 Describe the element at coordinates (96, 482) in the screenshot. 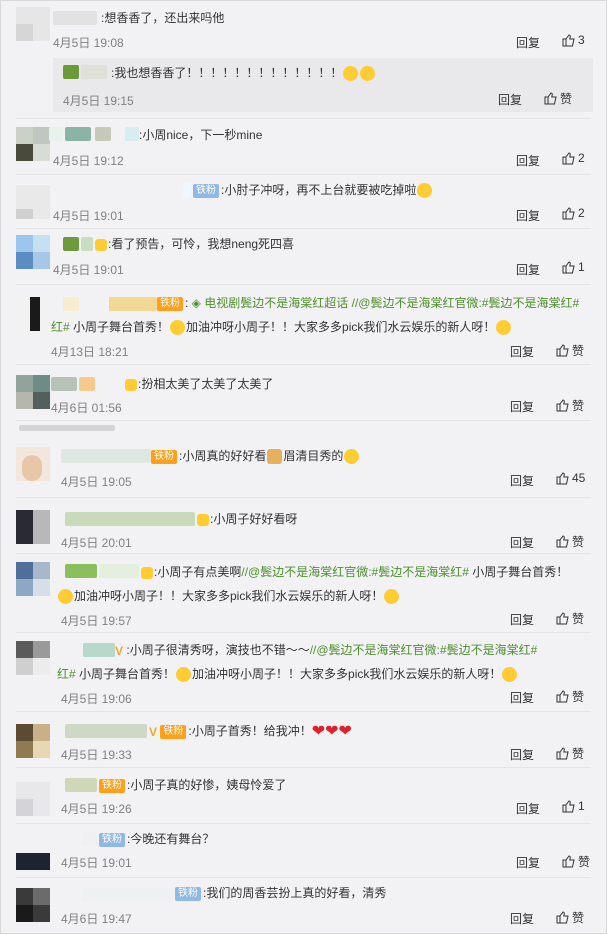

I see `timestamp: 4月5日 19:05` at that location.